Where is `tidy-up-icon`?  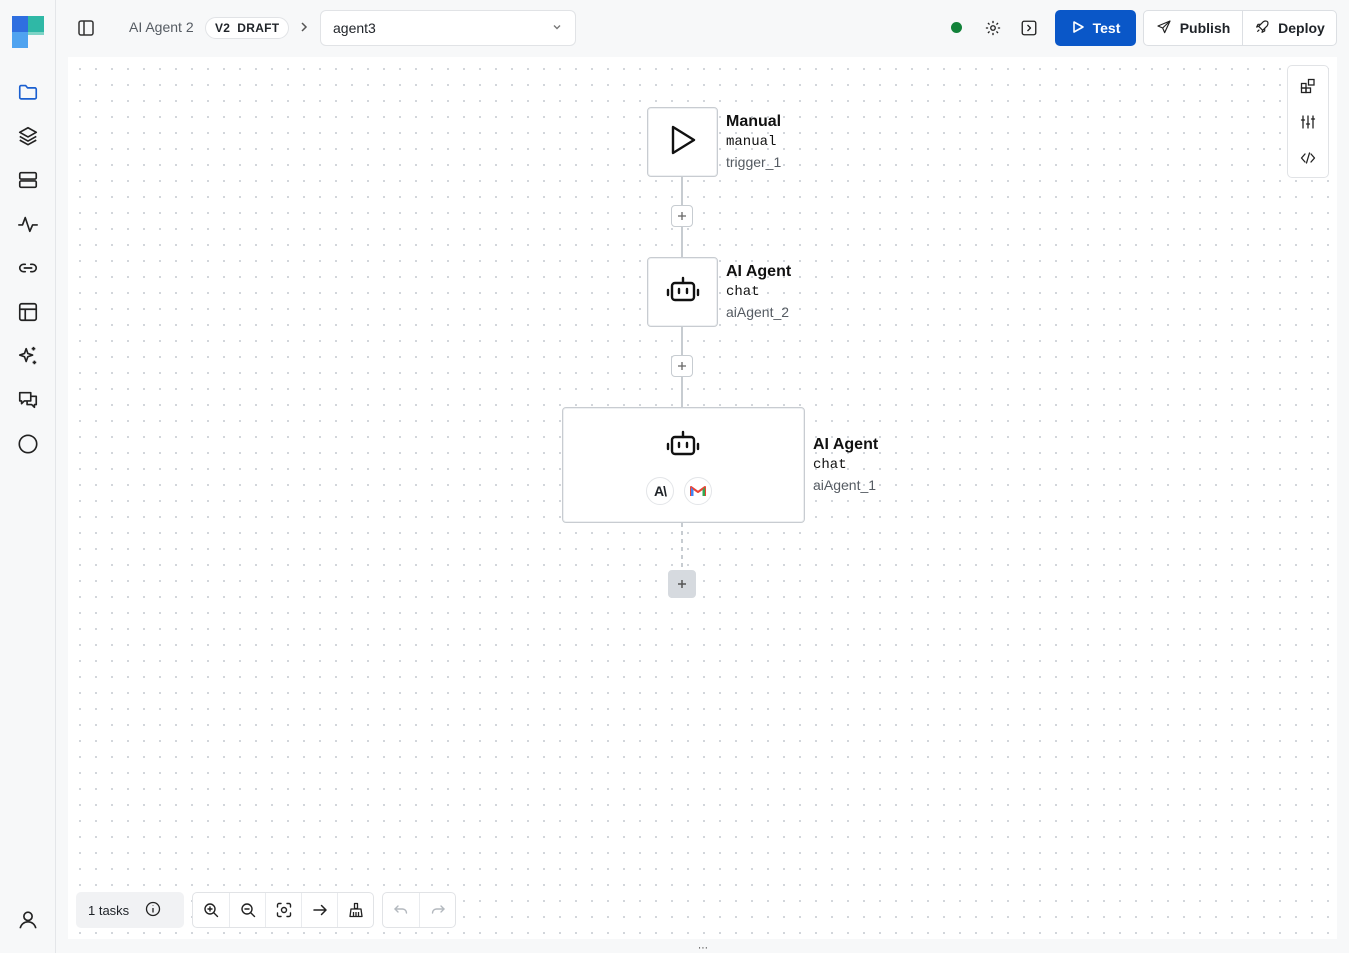
tidy-up-icon is located at coordinates (355, 910).